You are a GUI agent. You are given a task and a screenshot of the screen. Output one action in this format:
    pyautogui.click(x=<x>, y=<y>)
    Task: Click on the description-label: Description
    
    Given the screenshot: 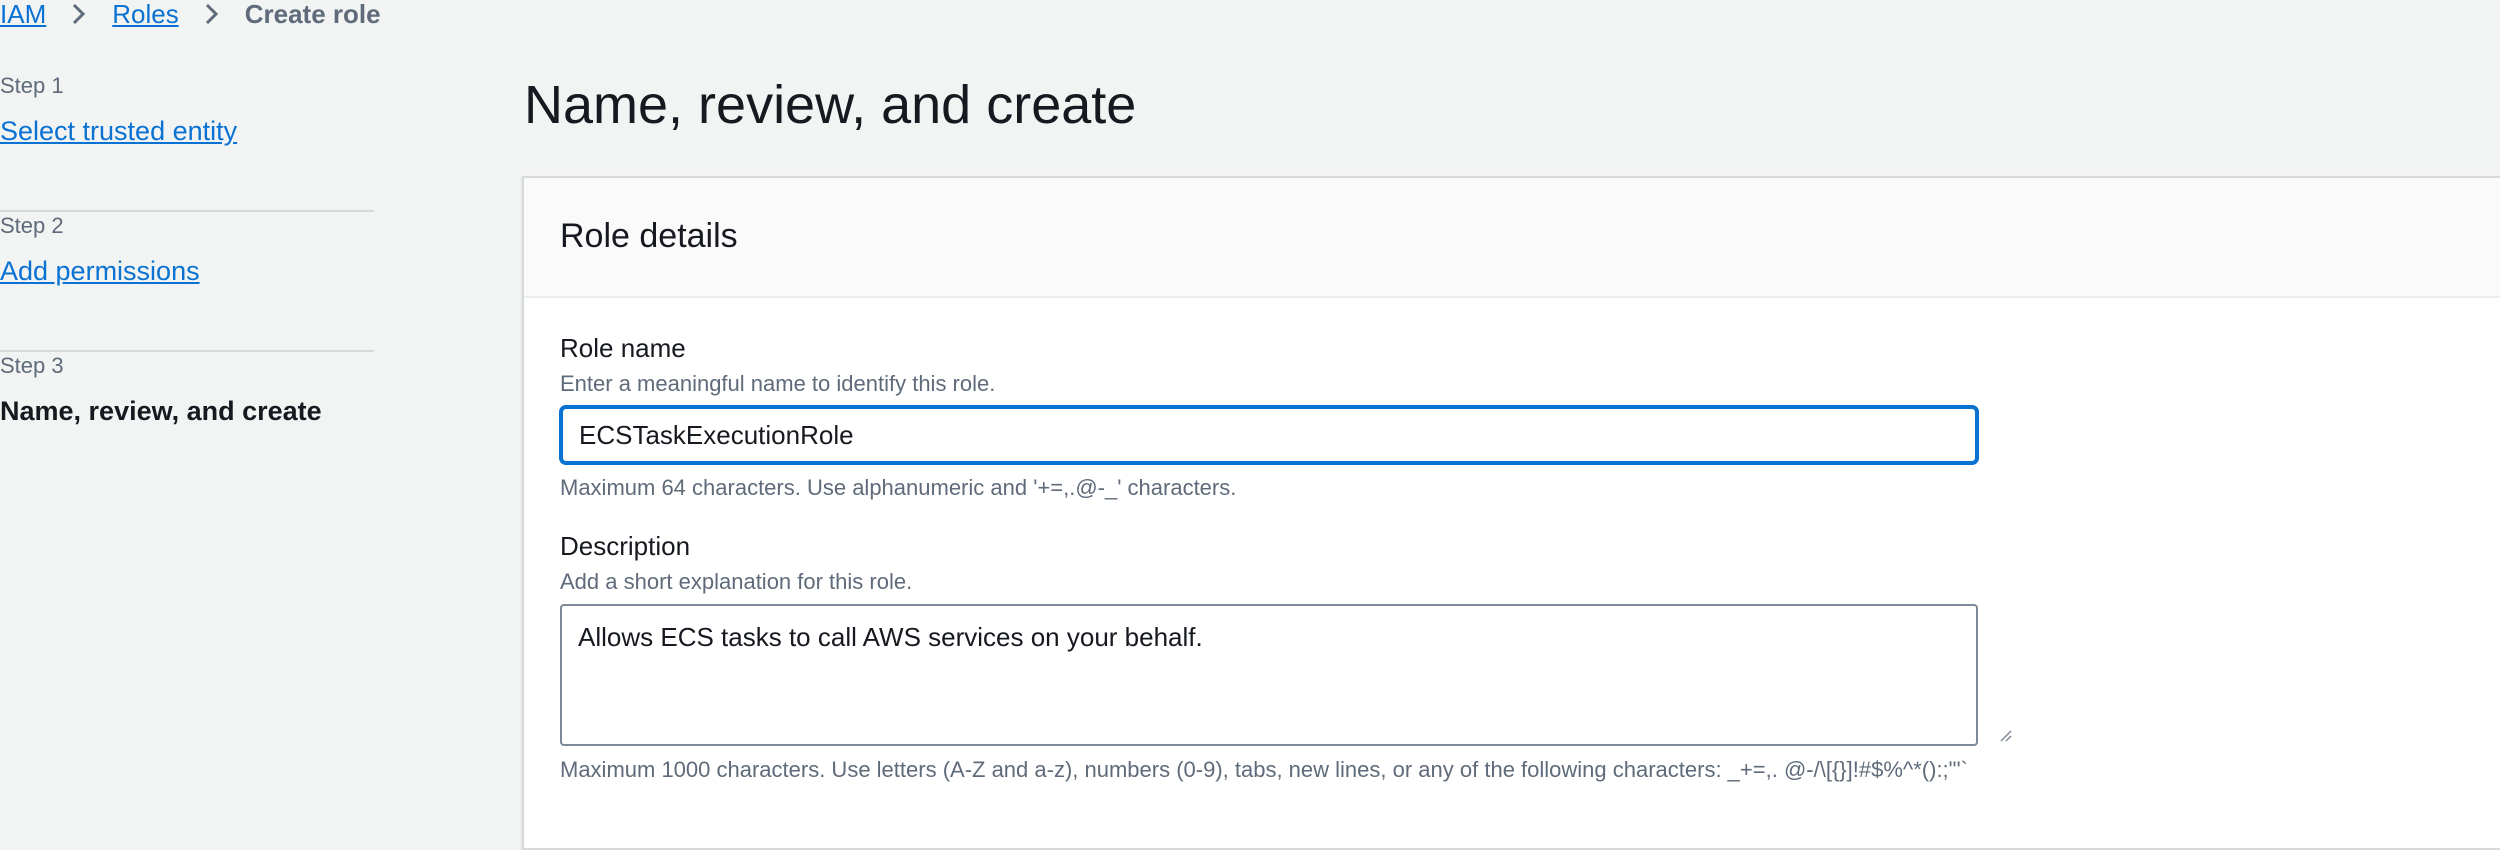 What is the action you would take?
    pyautogui.click(x=625, y=546)
    